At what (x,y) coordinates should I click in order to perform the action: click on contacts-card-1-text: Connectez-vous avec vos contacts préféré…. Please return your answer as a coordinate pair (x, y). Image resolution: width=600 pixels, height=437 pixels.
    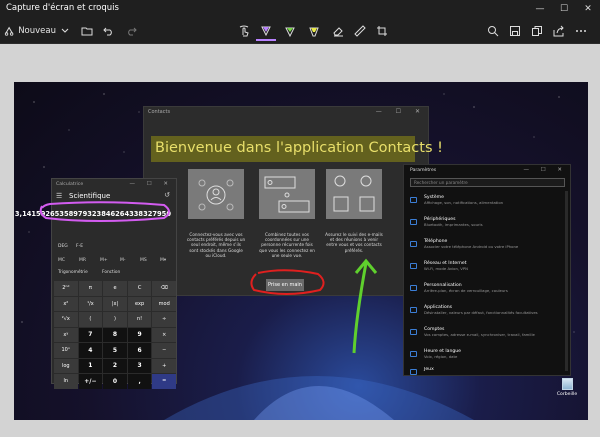
    Looking at the image, I should click on (216, 245).